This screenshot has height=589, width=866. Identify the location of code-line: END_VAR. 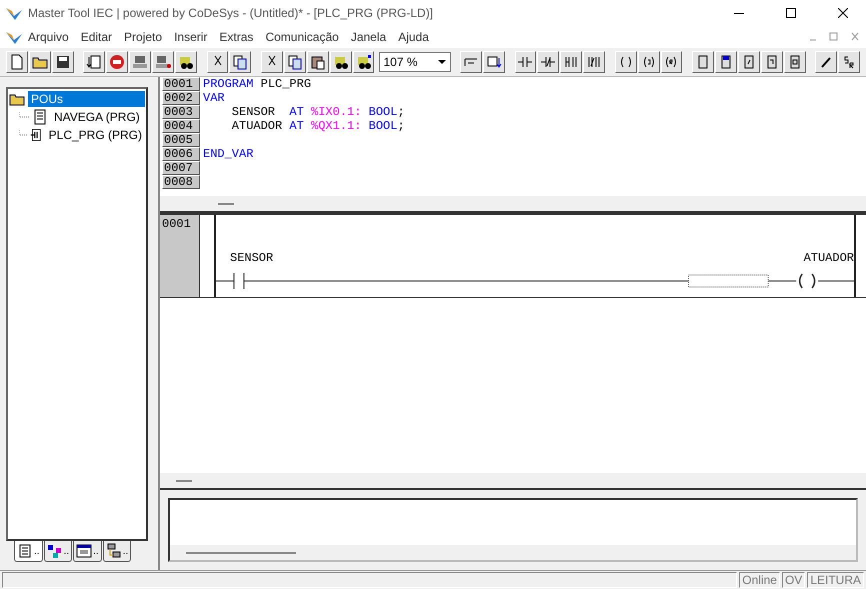
(228, 154).